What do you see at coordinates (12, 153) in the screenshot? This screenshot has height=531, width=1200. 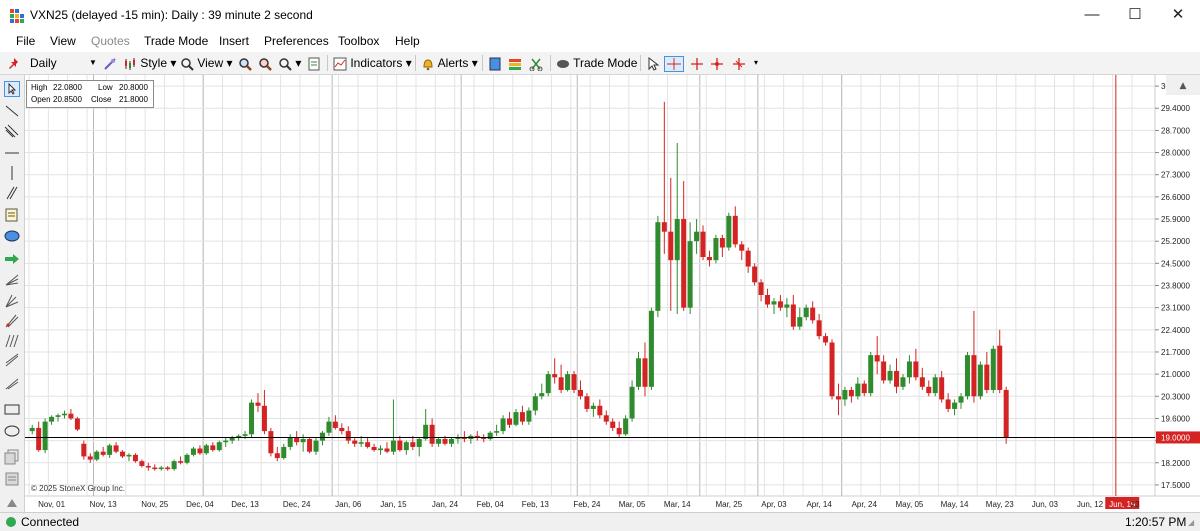 I see `horizontal-line-icon` at bounding box center [12, 153].